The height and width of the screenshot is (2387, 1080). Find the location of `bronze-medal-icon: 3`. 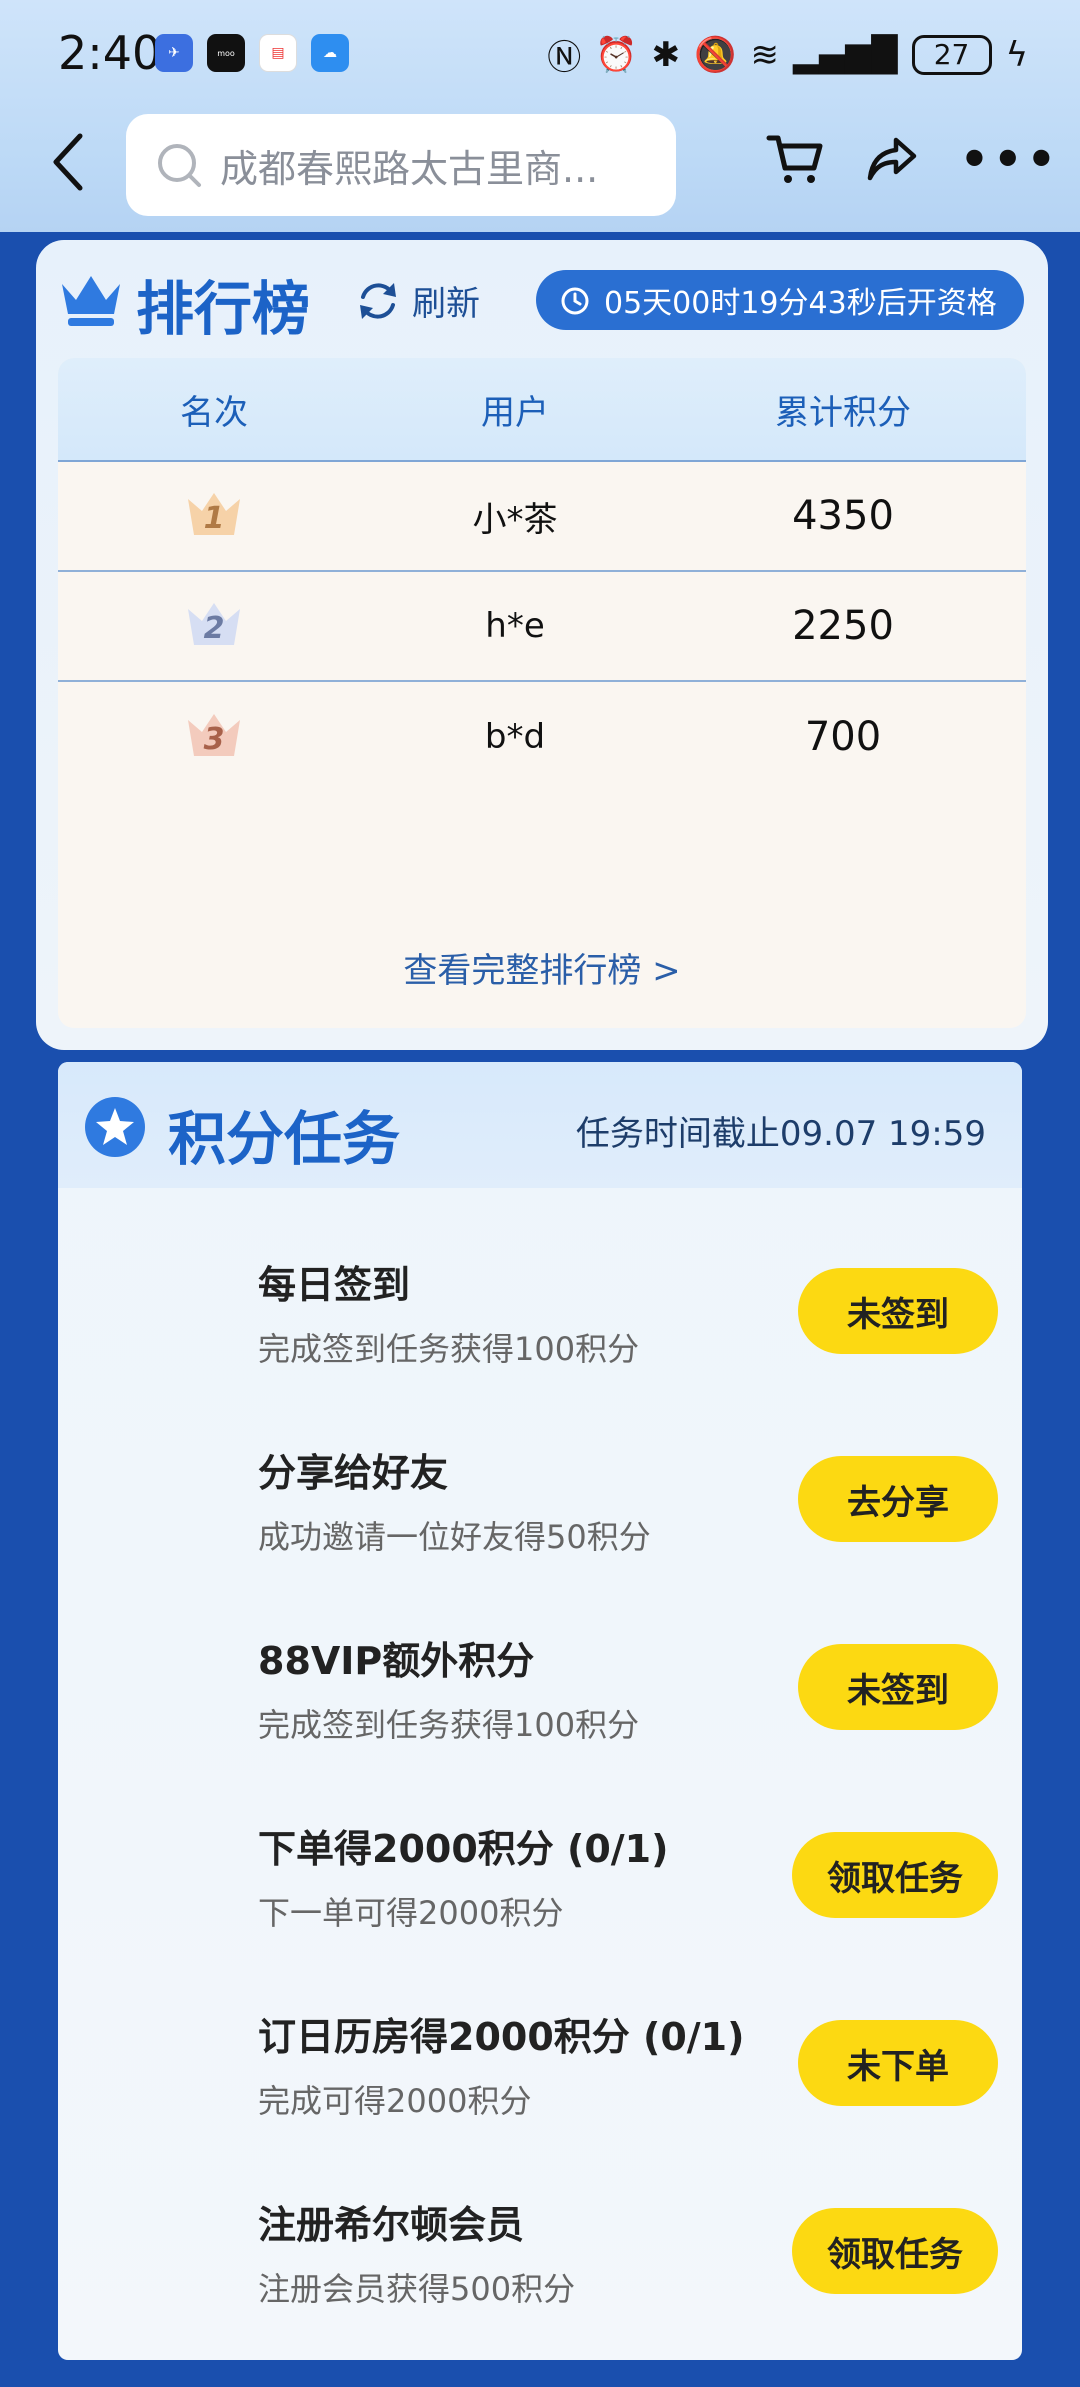

bronze-medal-icon: 3 is located at coordinates (214, 735).